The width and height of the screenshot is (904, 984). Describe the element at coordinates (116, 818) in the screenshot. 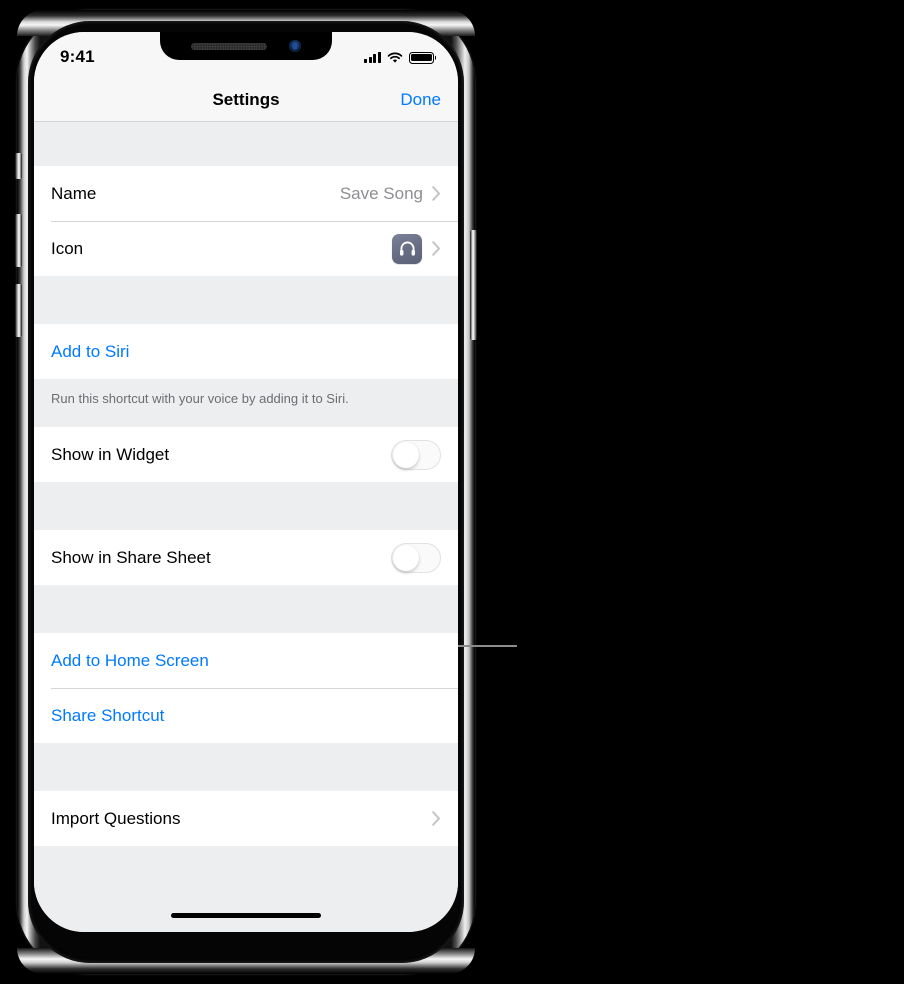

I see `row-label: Import Questions` at that location.